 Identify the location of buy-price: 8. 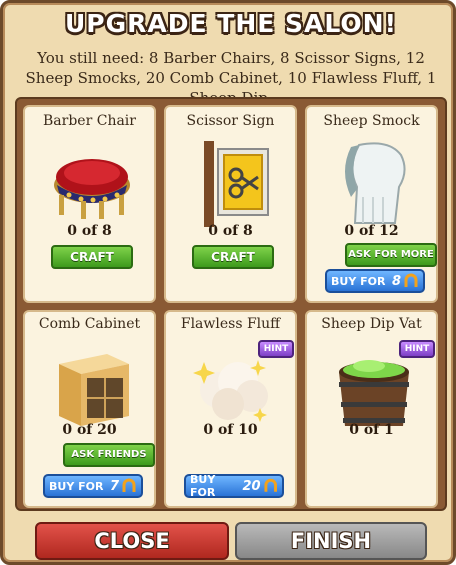
(396, 281).